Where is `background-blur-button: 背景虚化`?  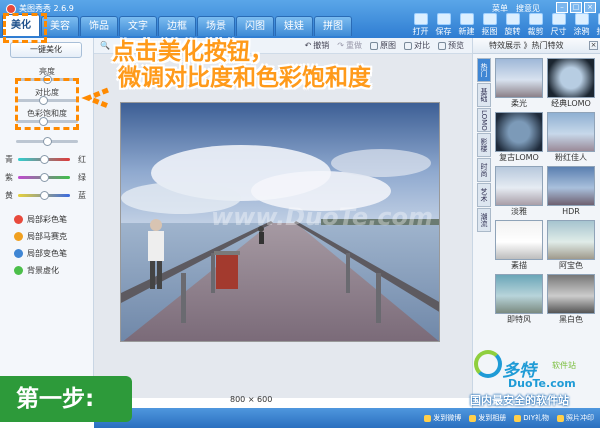
background-blur-button: 背景虚化 is located at coordinates (36, 270).